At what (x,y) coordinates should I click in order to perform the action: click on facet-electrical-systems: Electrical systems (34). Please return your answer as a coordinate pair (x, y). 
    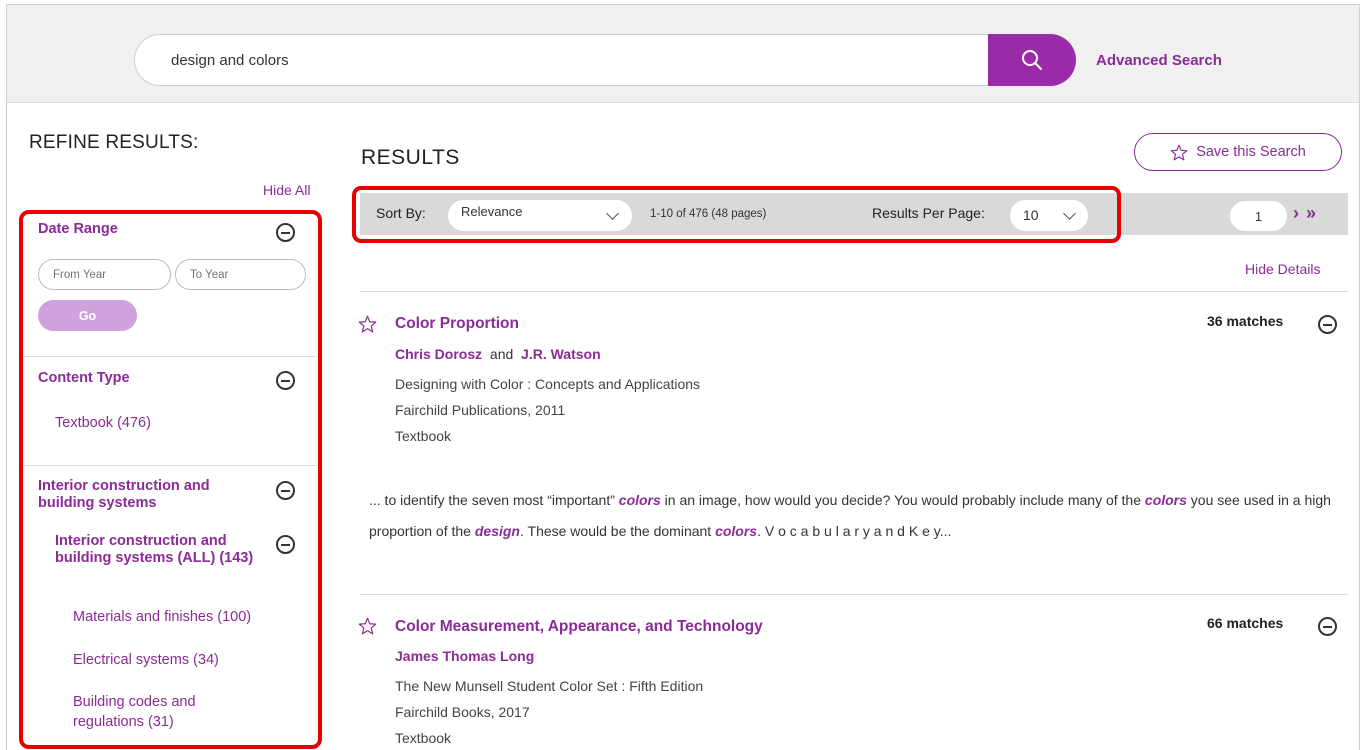
    Looking at the image, I should click on (146, 660).